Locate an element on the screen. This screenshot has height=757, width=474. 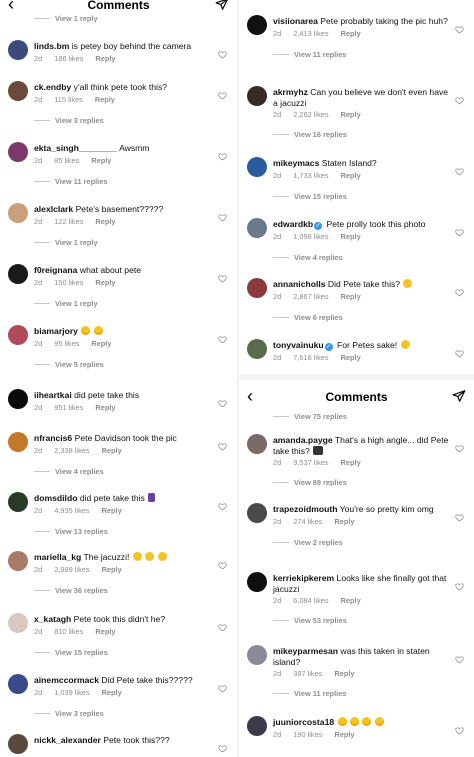
like-count: 1,098 likes is located at coordinates (310, 236).